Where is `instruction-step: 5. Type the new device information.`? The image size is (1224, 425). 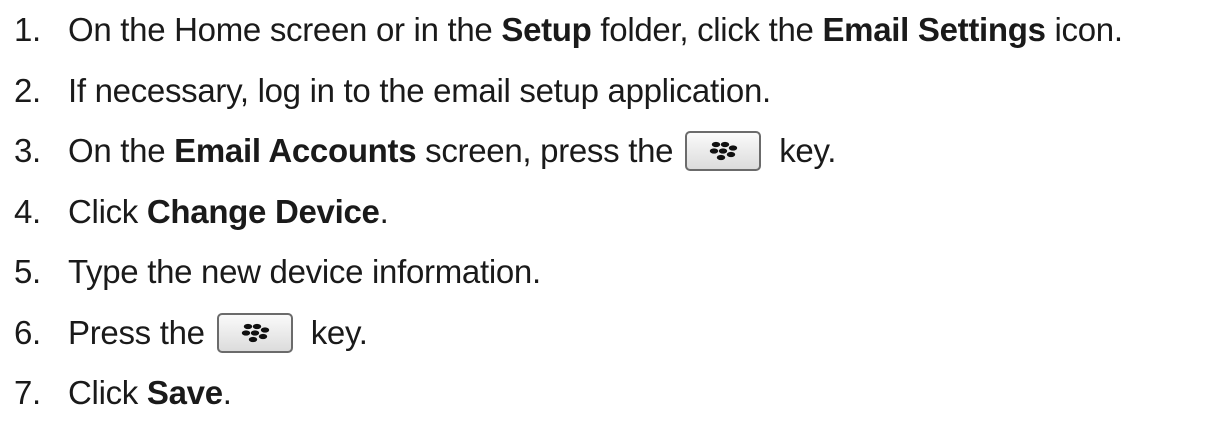 instruction-step: 5. Type the new device information. is located at coordinates (616, 272).